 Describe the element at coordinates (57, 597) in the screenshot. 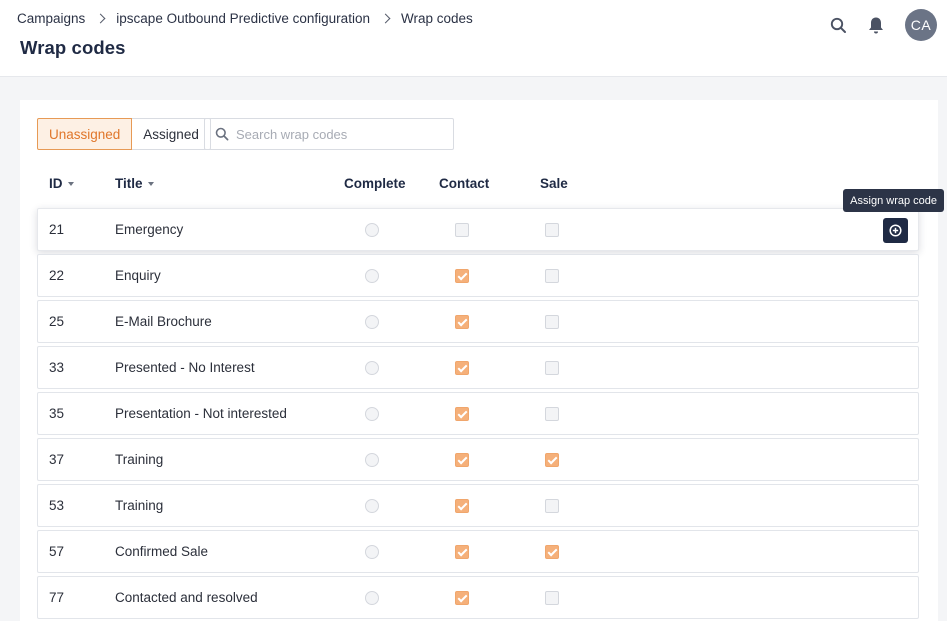

I see `row-id: 77` at that location.